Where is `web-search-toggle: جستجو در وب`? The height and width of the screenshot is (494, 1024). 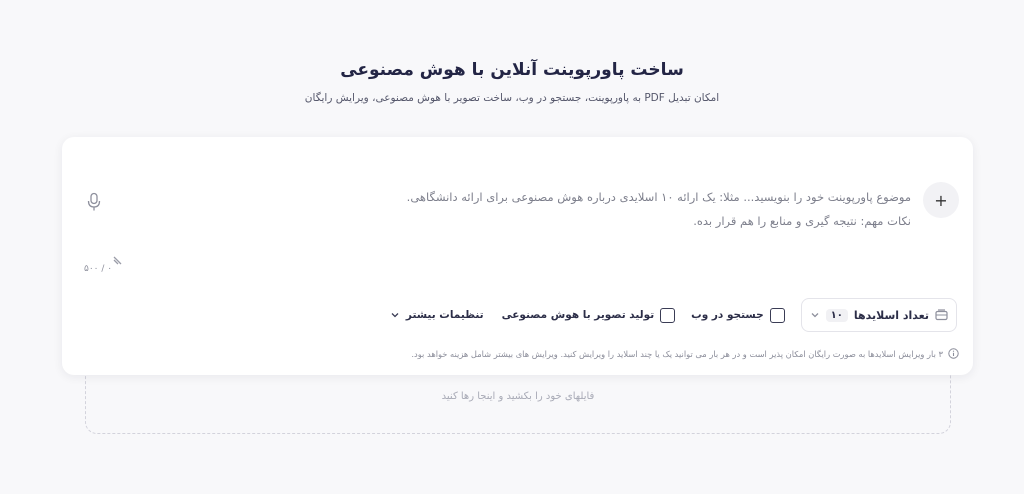 web-search-toggle: جستجو در وب is located at coordinates (738, 315).